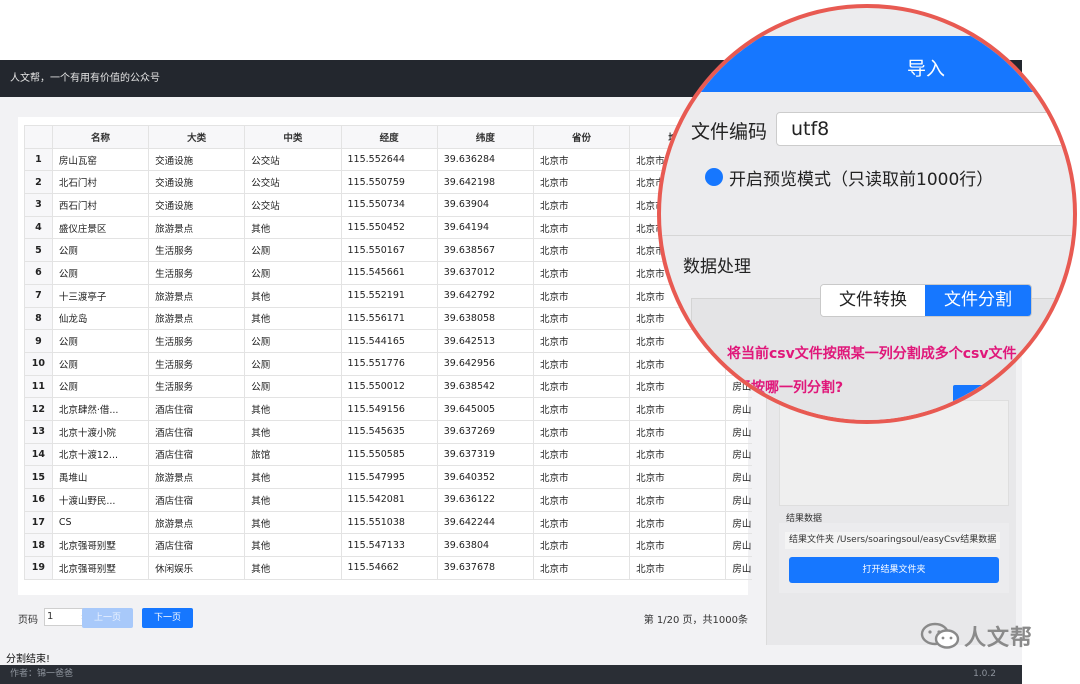 This screenshot has height=684, width=1080. Describe the element at coordinates (38, 363) in the screenshot. I see `row-index: 10` at that location.